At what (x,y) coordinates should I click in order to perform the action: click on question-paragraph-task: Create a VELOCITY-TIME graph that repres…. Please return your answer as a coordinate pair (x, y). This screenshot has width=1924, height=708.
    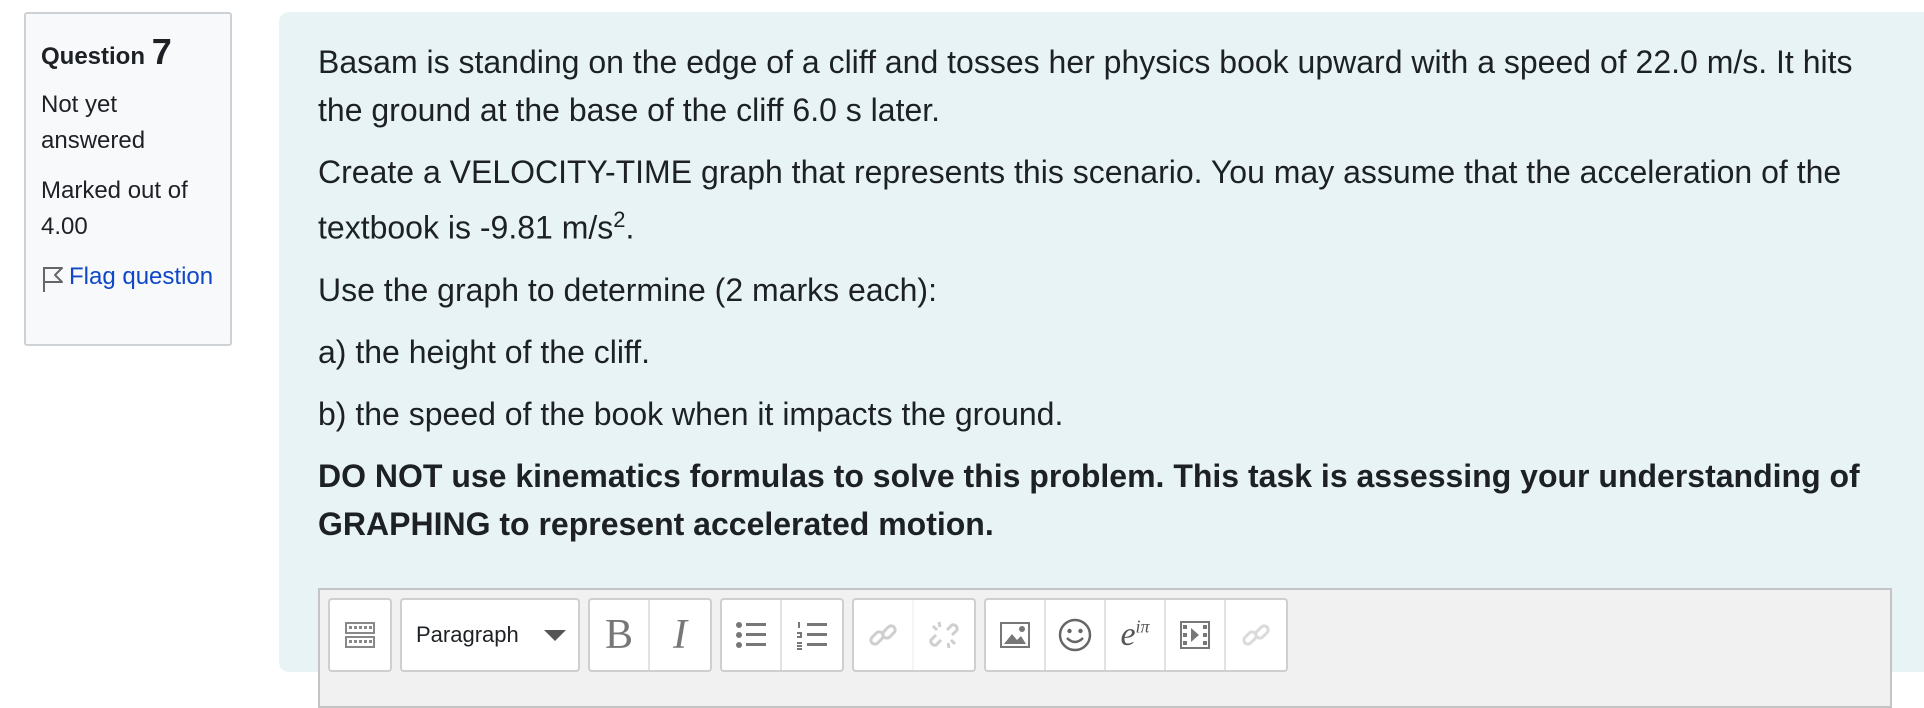
    Looking at the image, I should click on (1108, 200).